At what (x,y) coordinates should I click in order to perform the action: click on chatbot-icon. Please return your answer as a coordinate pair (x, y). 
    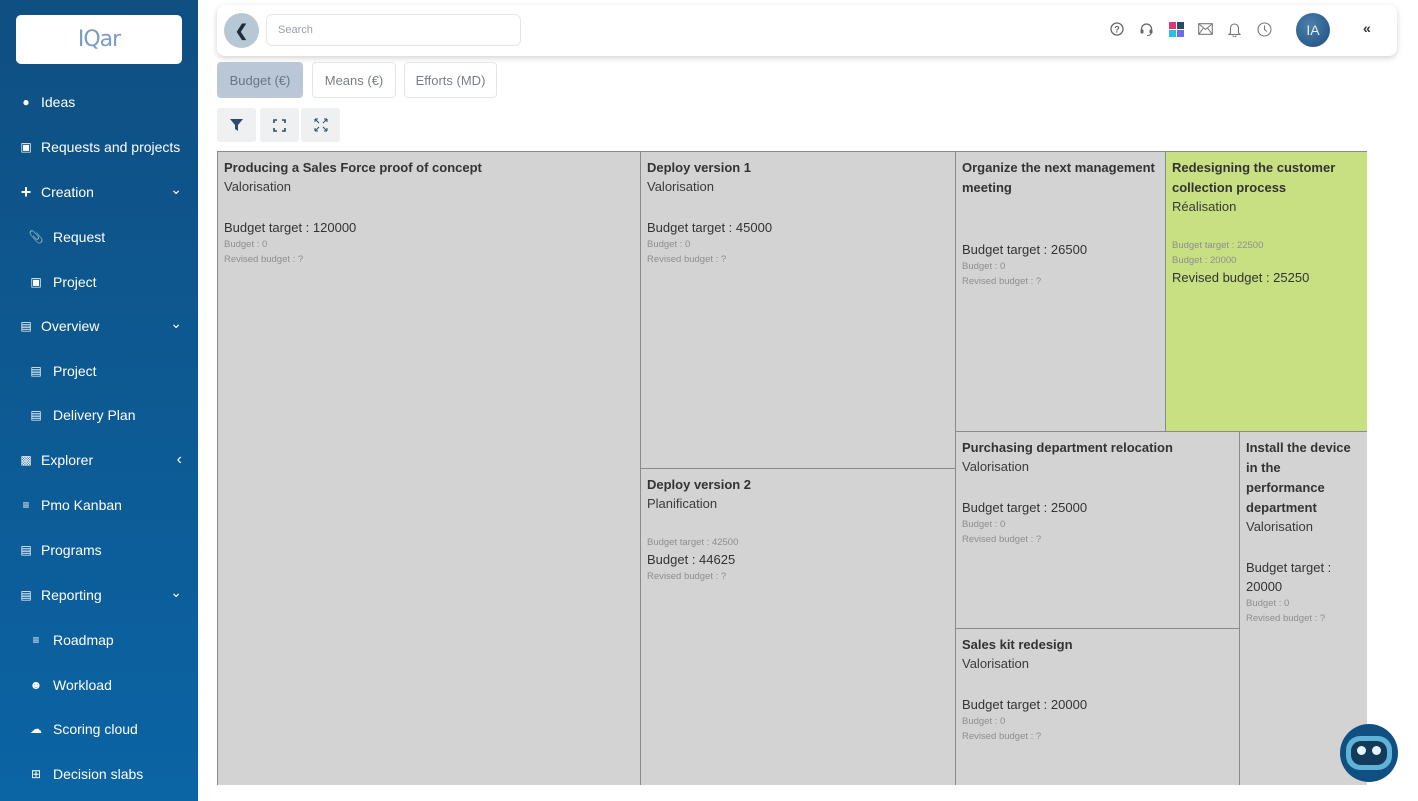
    Looking at the image, I should click on (1369, 753).